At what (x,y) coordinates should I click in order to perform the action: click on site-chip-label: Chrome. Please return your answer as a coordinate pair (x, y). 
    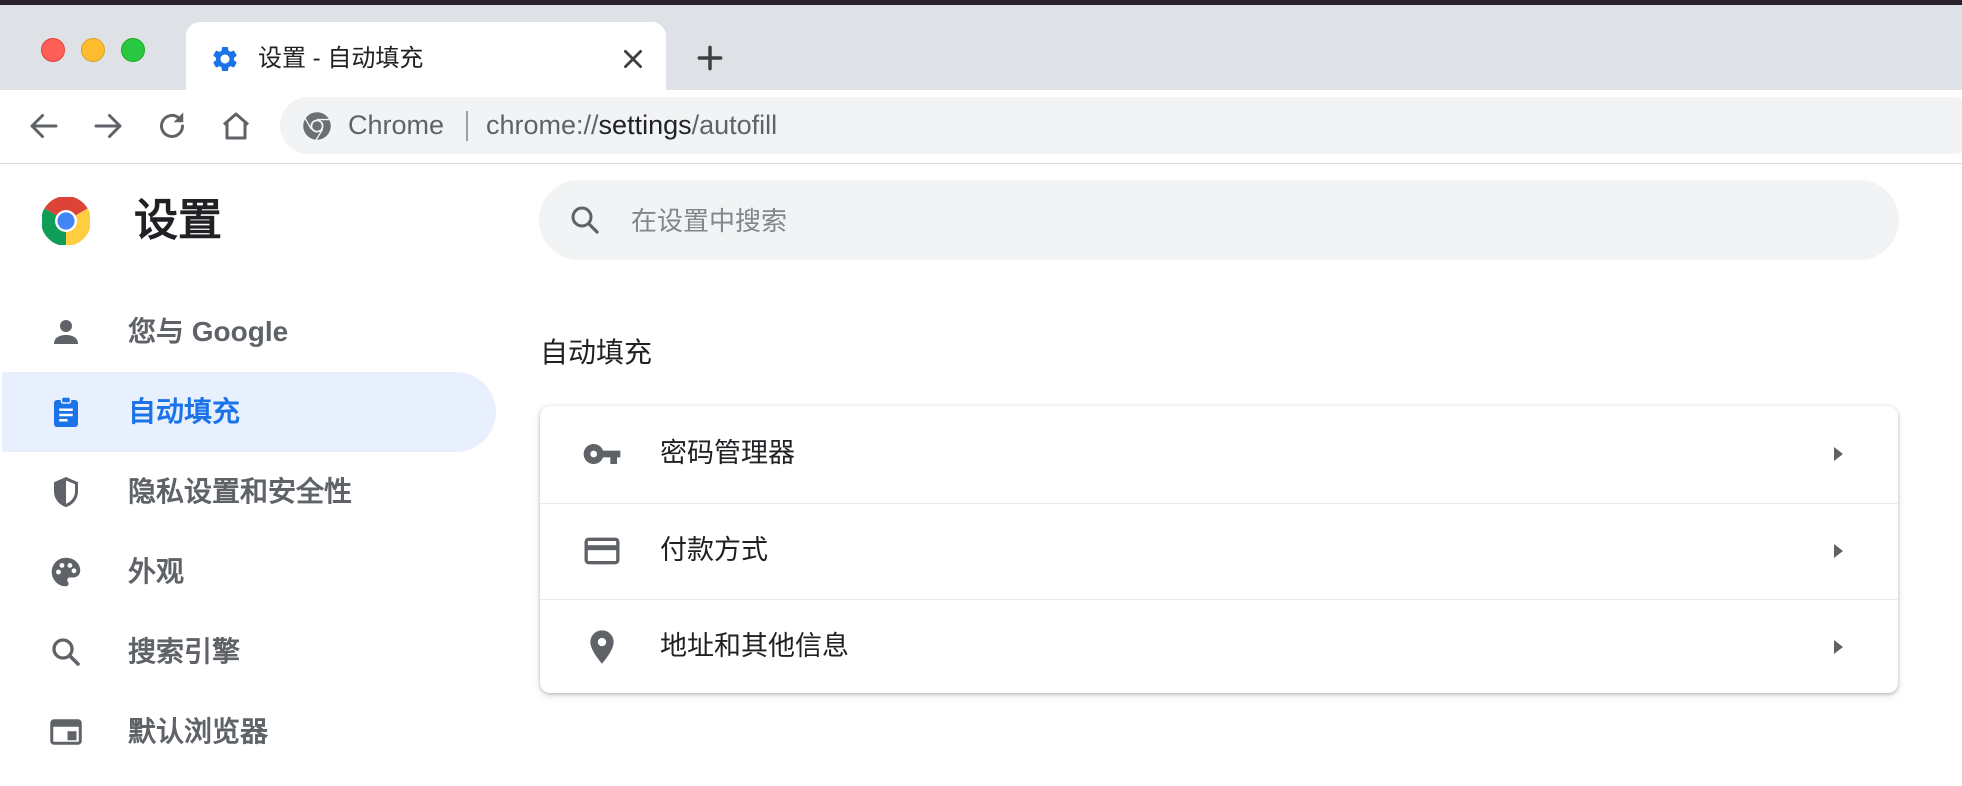
    Looking at the image, I should click on (396, 125).